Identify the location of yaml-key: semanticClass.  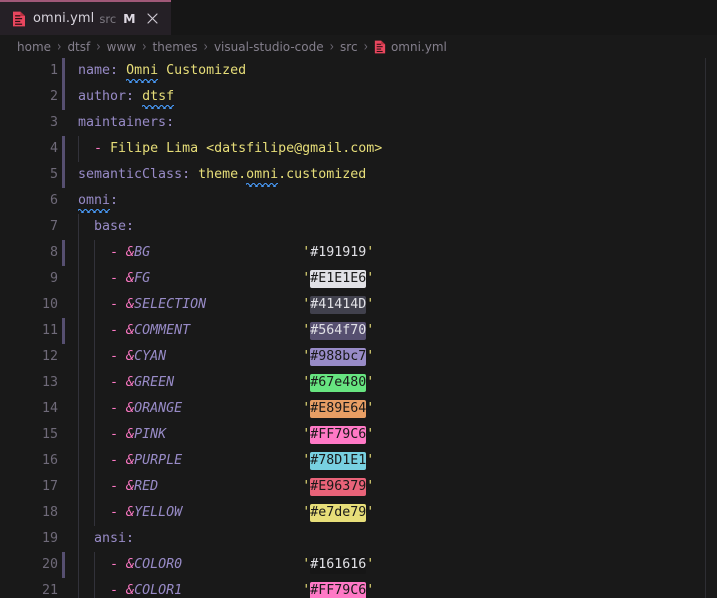
(130, 174).